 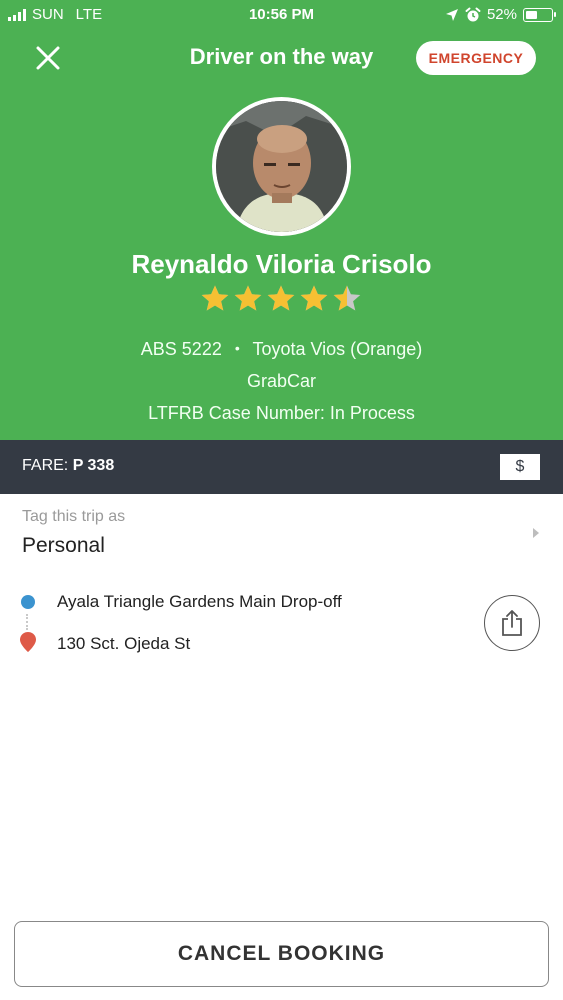 I want to click on emergency-button: EMERGENCY, so click(x=476, y=58).